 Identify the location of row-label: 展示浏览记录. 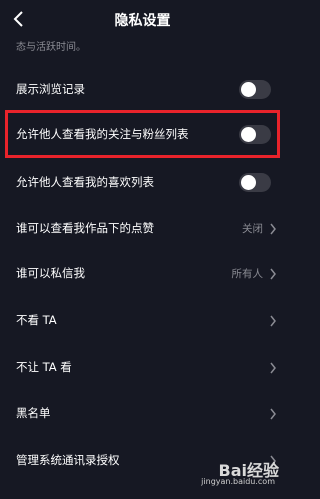
(50, 89).